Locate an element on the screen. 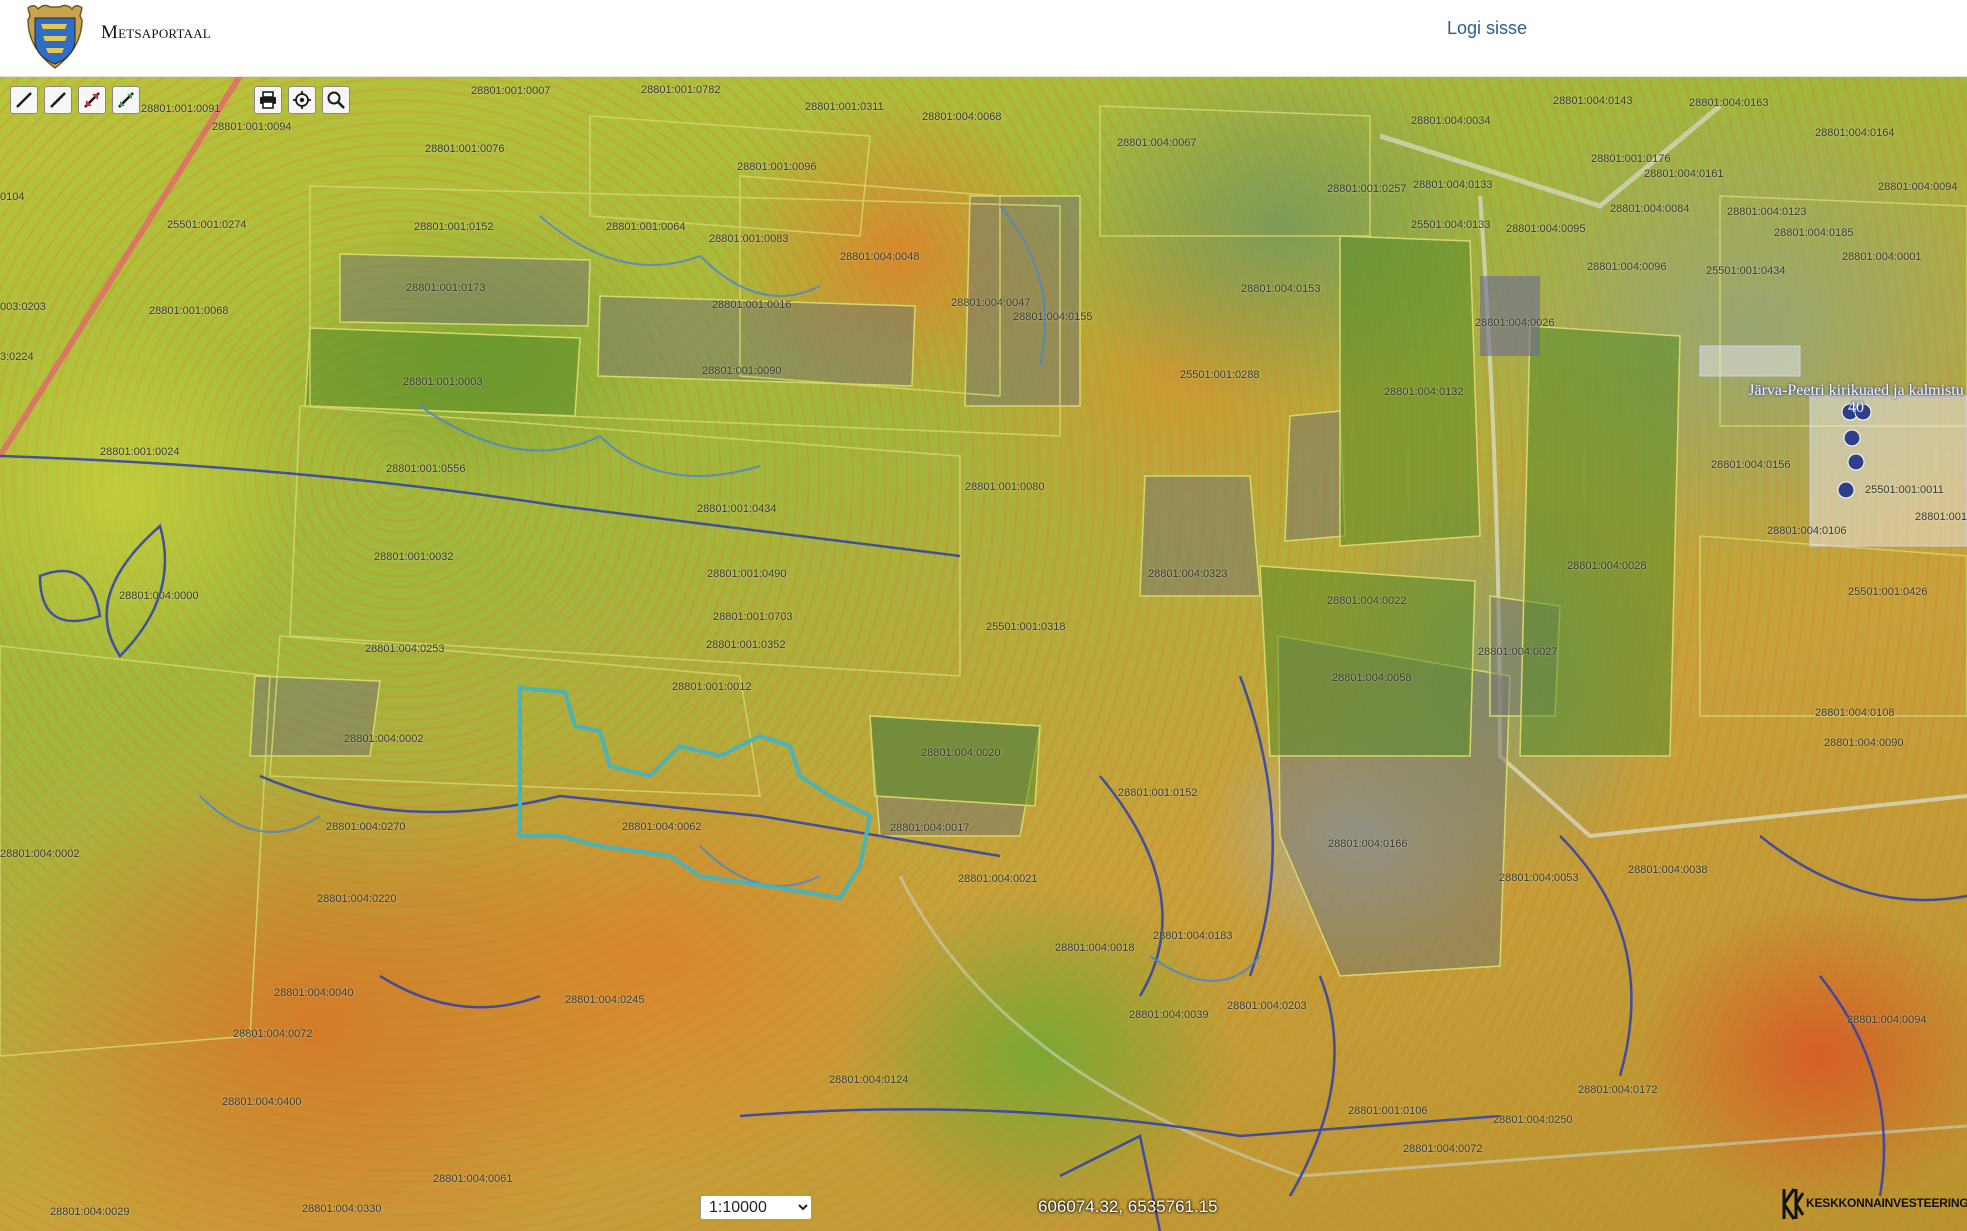 Image resolution: width=1967 pixels, height=1231 pixels. parcel-label: 28801:004:0155 is located at coordinates (1053, 317).